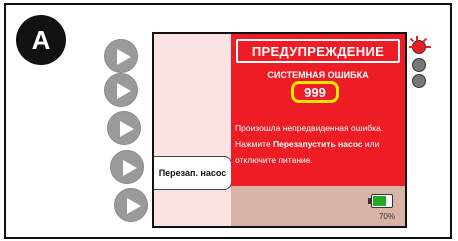 Image resolution: width=458 pixels, height=241 pixels. What do you see at coordinates (318, 206) in the screenshot?
I see `status-bar: 70%` at bounding box center [318, 206].